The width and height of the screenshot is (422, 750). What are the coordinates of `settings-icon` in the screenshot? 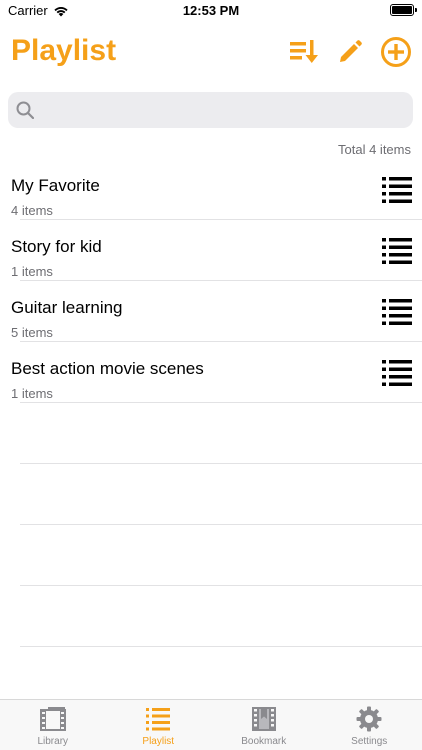 It's located at (369, 719).